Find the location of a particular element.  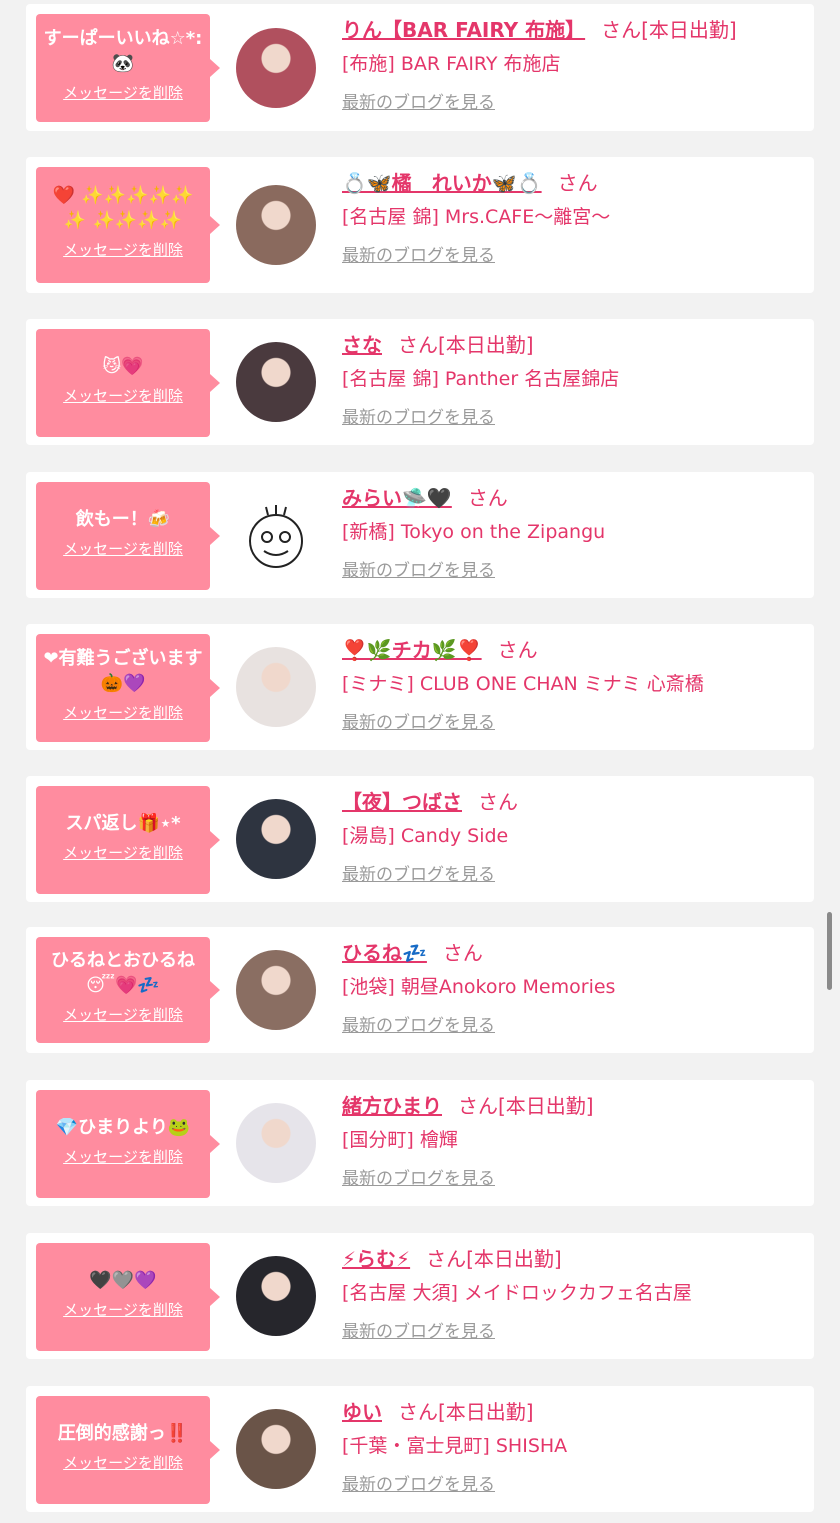

profile-info: ゆい さん[本日出勤] [千葉・富士見町] SHISHA 最新のブログを見る is located at coordinates (572, 1447).